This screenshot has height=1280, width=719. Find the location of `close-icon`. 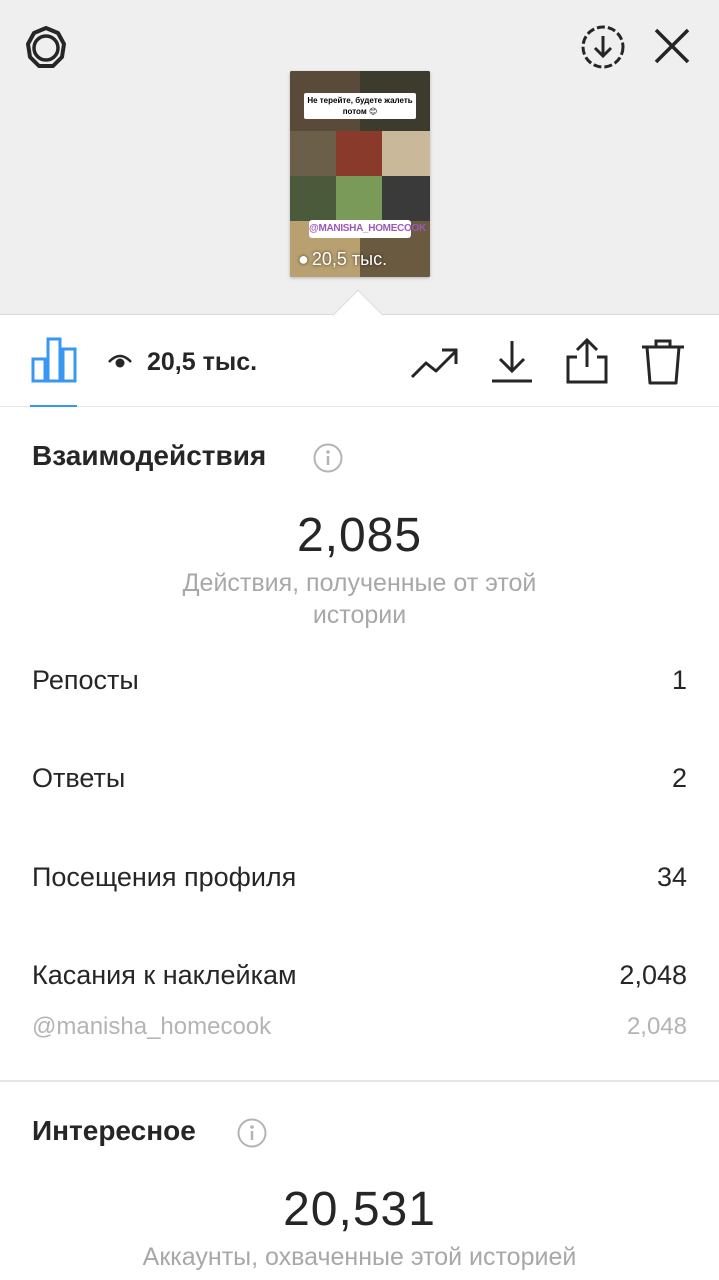

close-icon is located at coordinates (672, 46).